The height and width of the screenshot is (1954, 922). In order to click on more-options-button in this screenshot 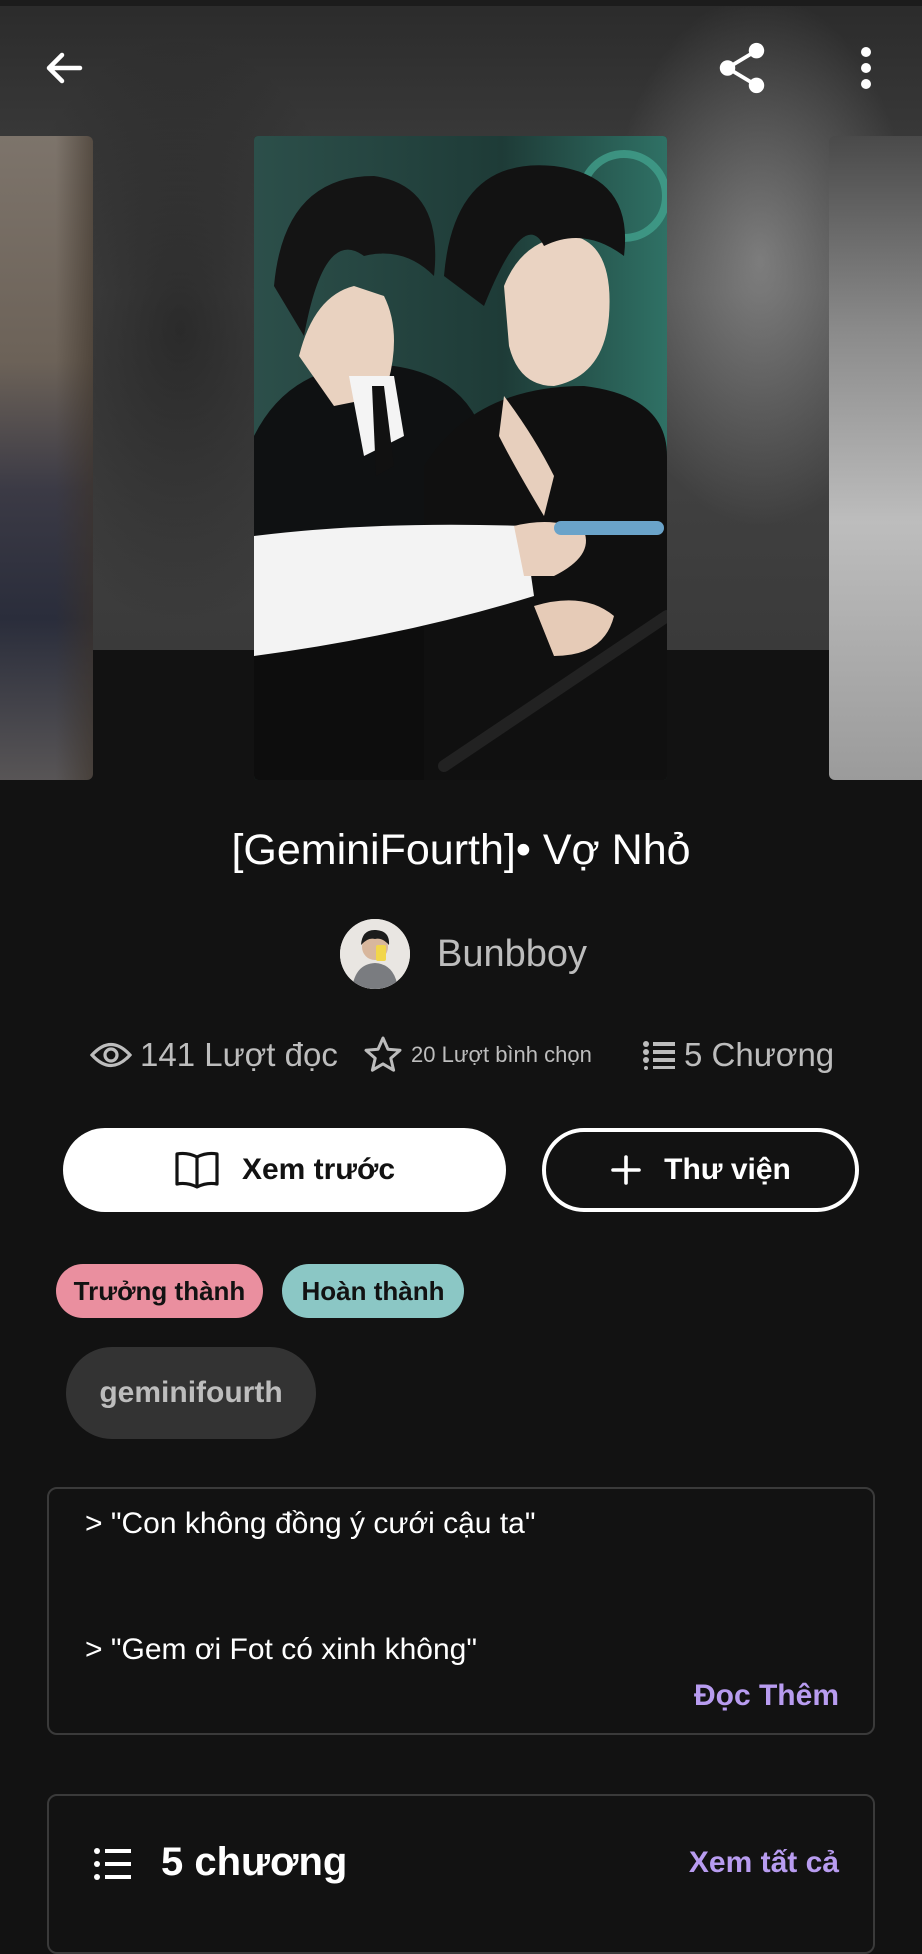, I will do `click(866, 68)`.